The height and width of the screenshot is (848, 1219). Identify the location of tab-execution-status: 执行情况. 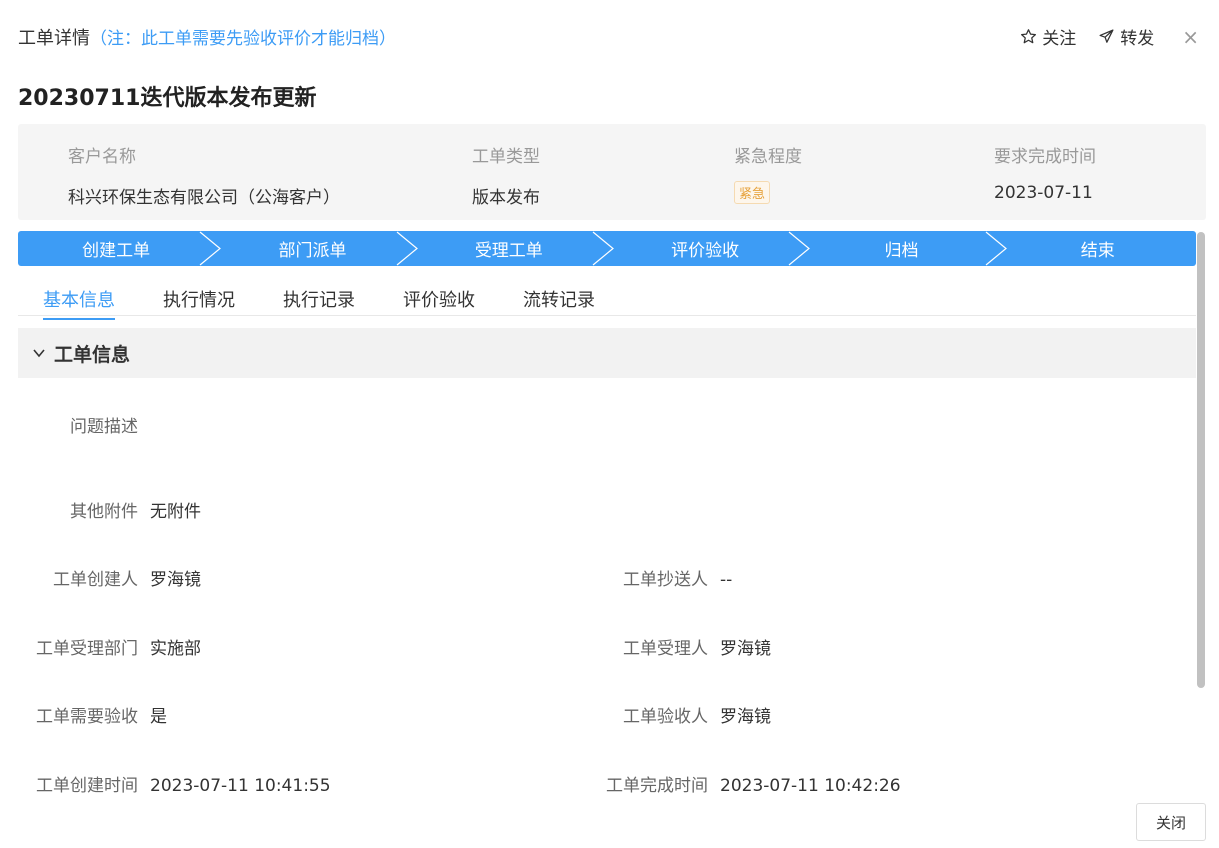
(199, 302).